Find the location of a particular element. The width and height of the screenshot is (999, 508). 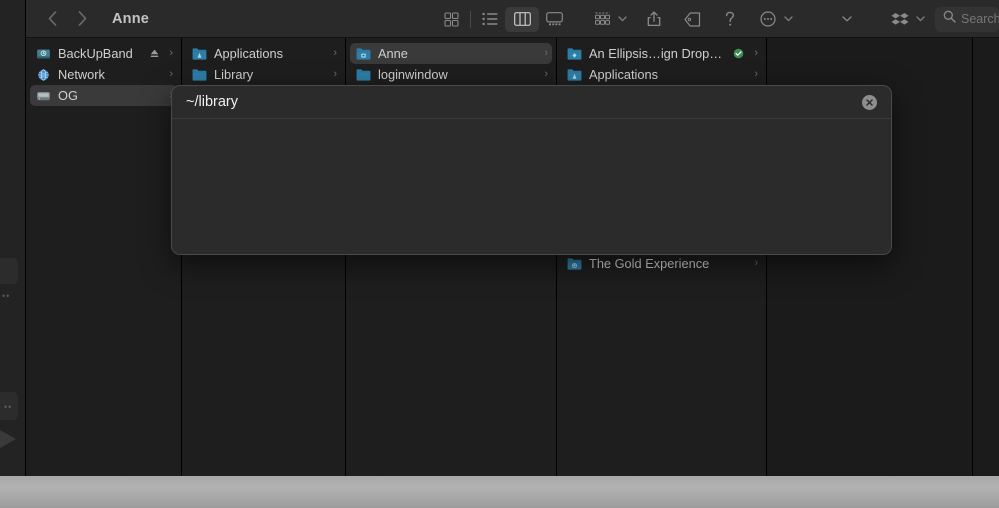

face-folder-icon is located at coordinates (574, 264).